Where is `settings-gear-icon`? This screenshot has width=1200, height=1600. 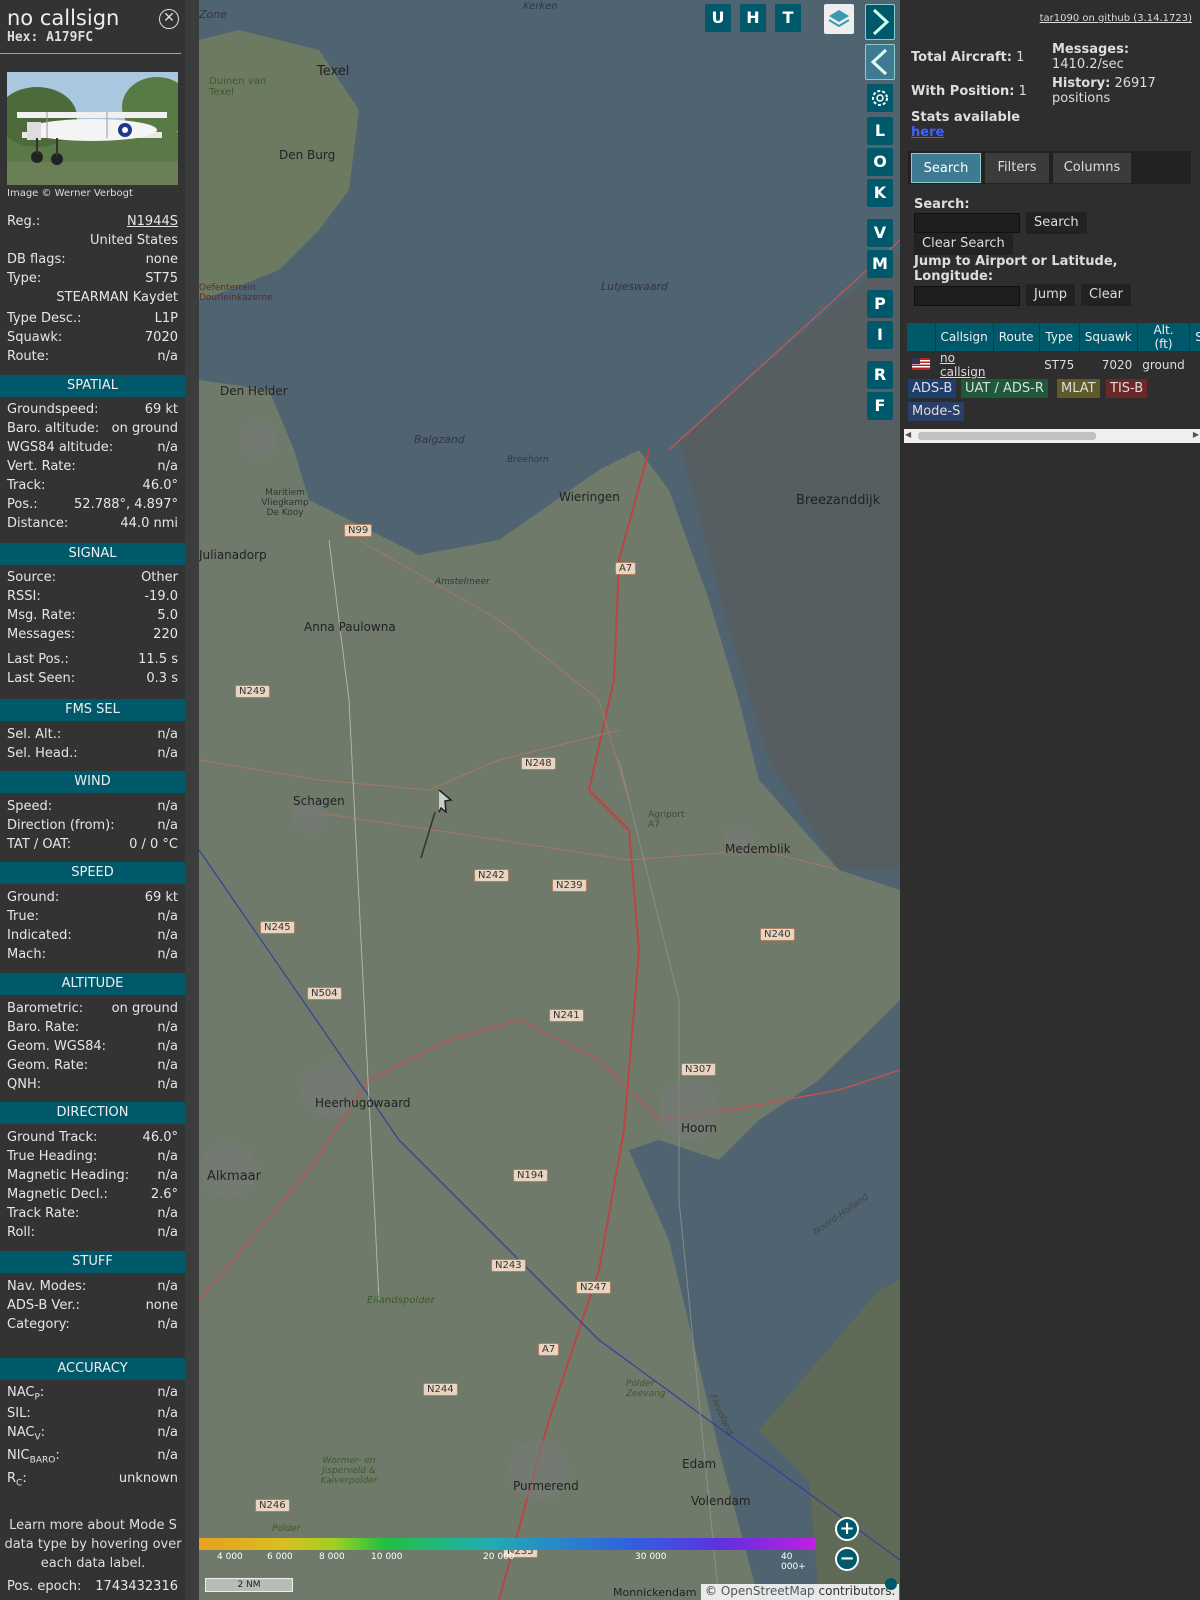
settings-gear-icon is located at coordinates (880, 98).